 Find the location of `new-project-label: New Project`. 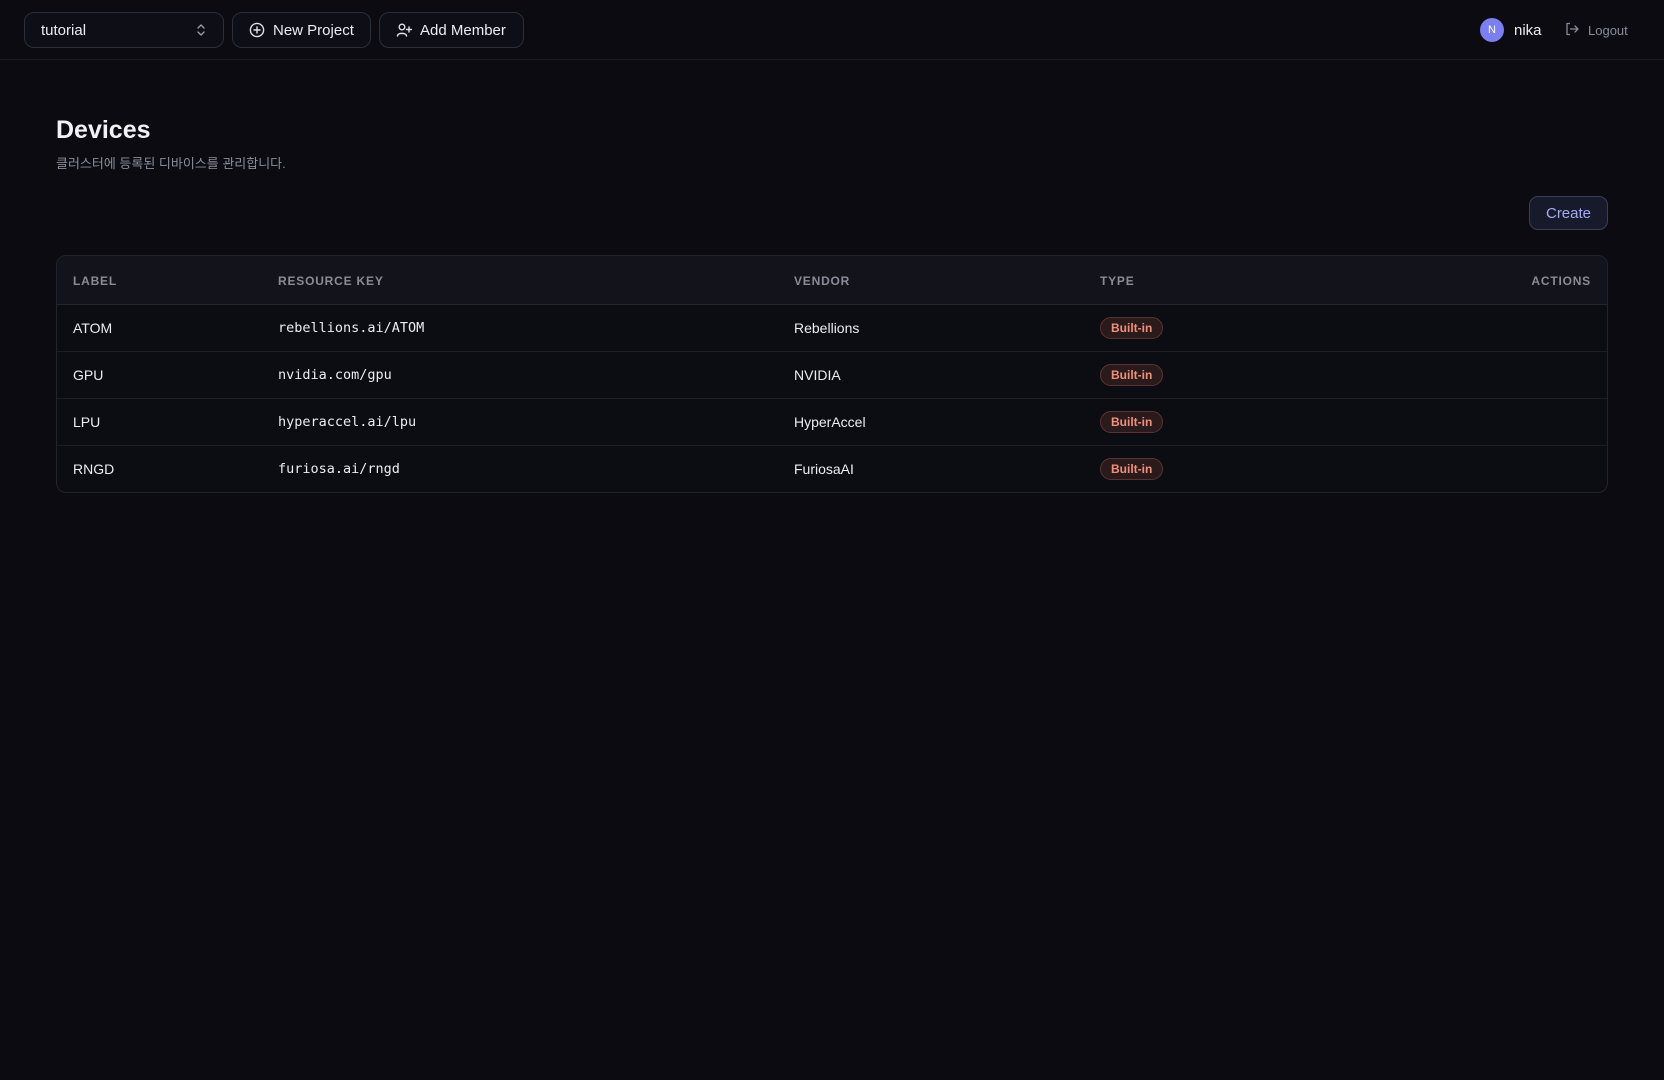

new-project-label: New Project is located at coordinates (313, 30).